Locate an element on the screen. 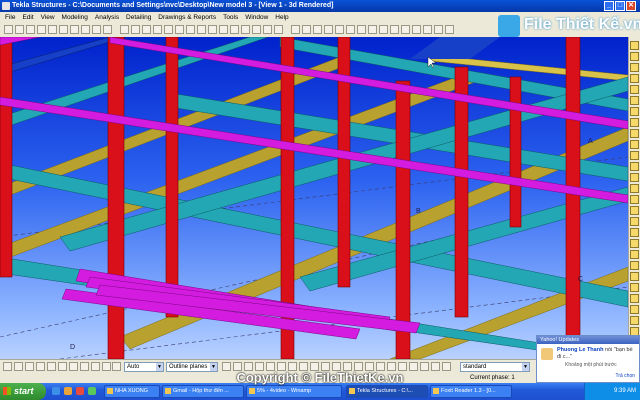 The height and width of the screenshot is (400, 640). menu-window: Window is located at coordinates (256, 17).